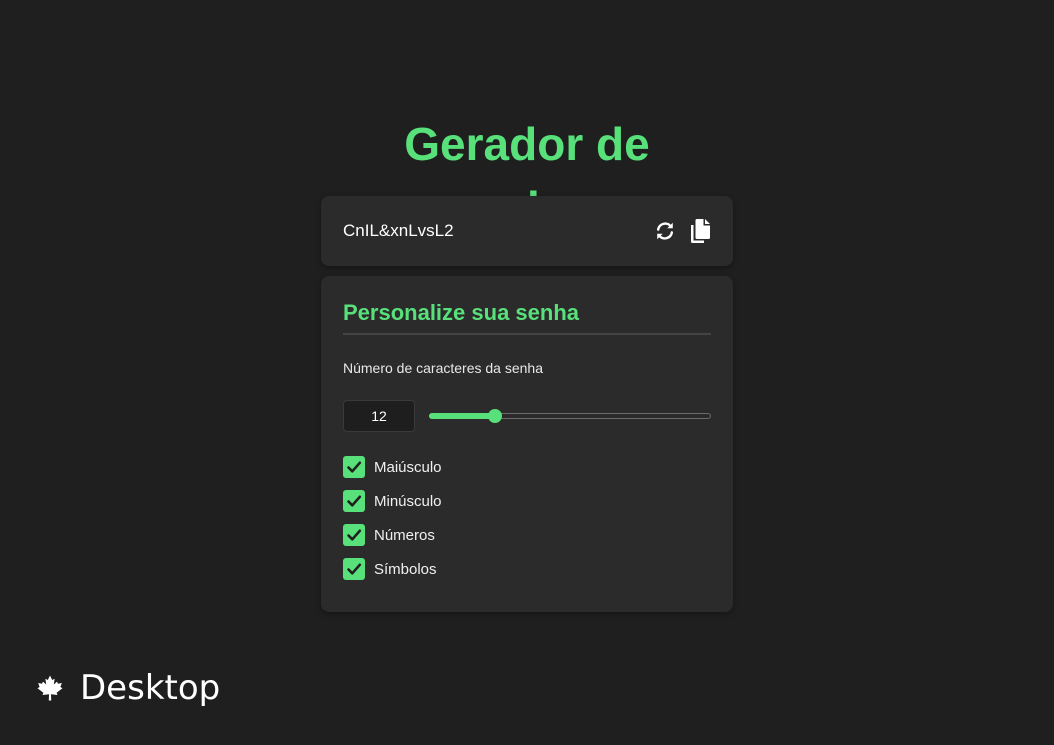 The image size is (1054, 745). I want to click on option-numbers: Números, so click(389, 535).